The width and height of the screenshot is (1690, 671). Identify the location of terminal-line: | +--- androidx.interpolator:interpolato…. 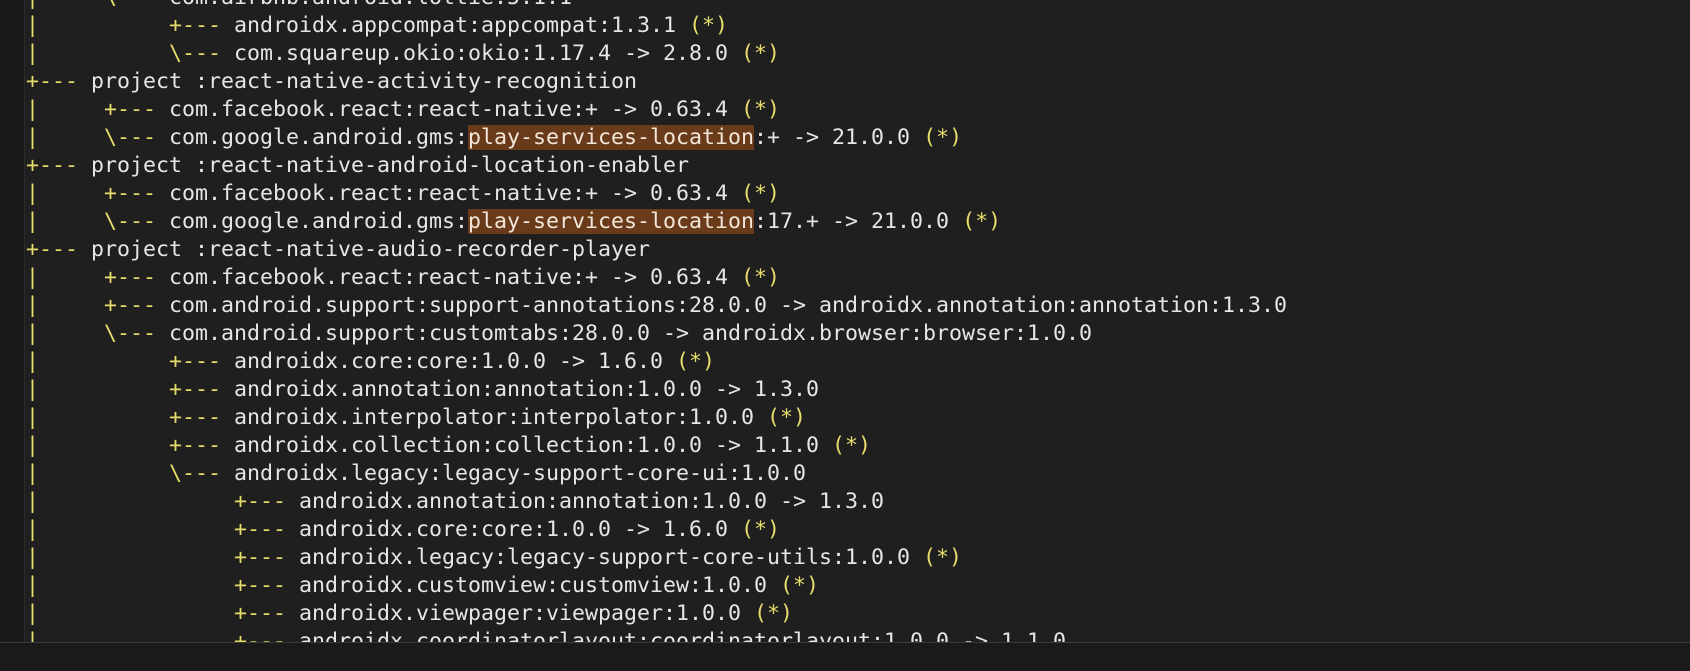
(845, 418).